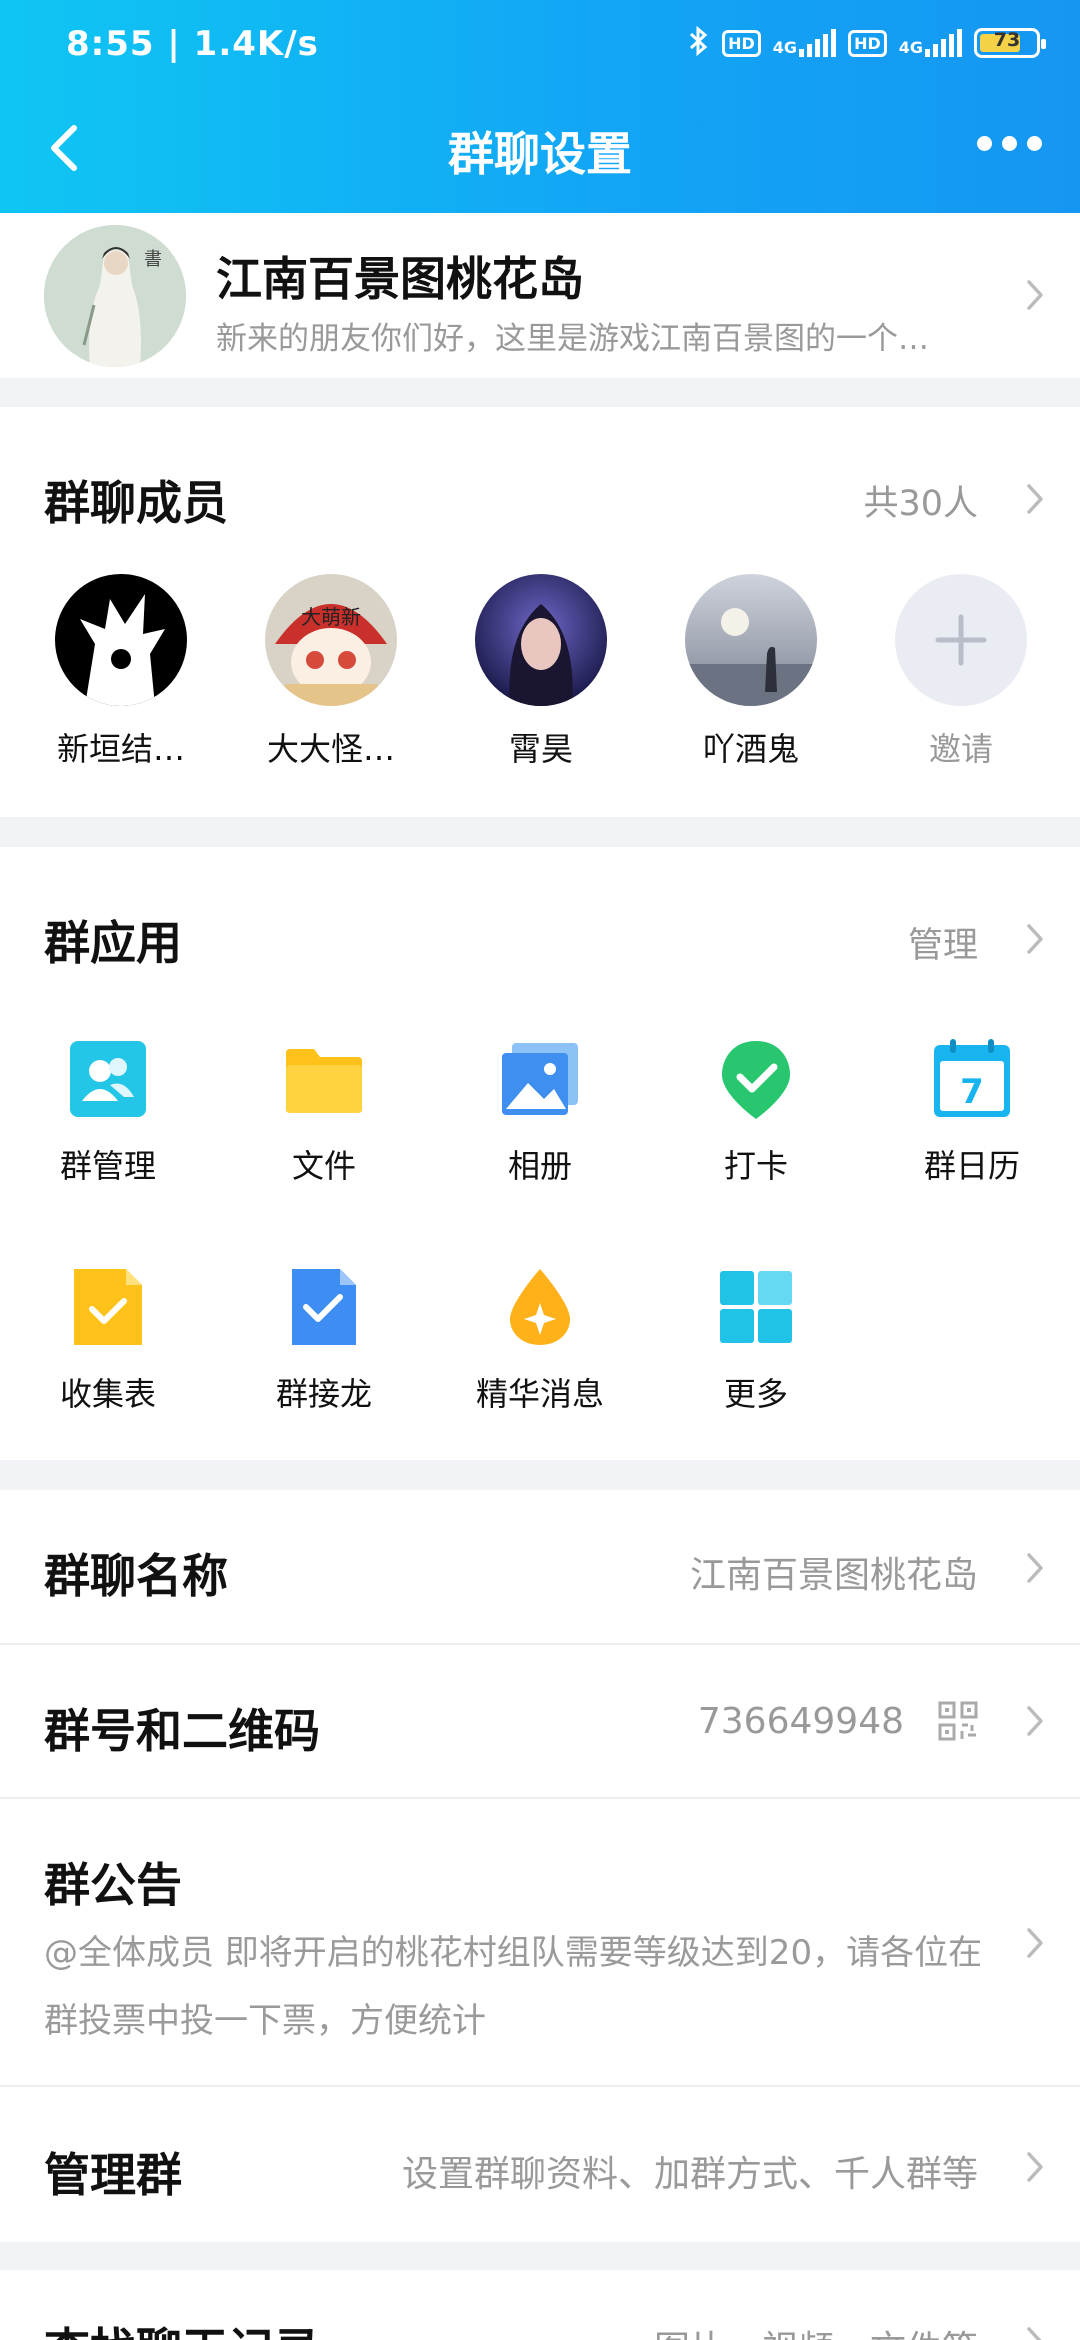 The image size is (1080, 2340). I want to click on app-album: 相册, so click(540, 1112).